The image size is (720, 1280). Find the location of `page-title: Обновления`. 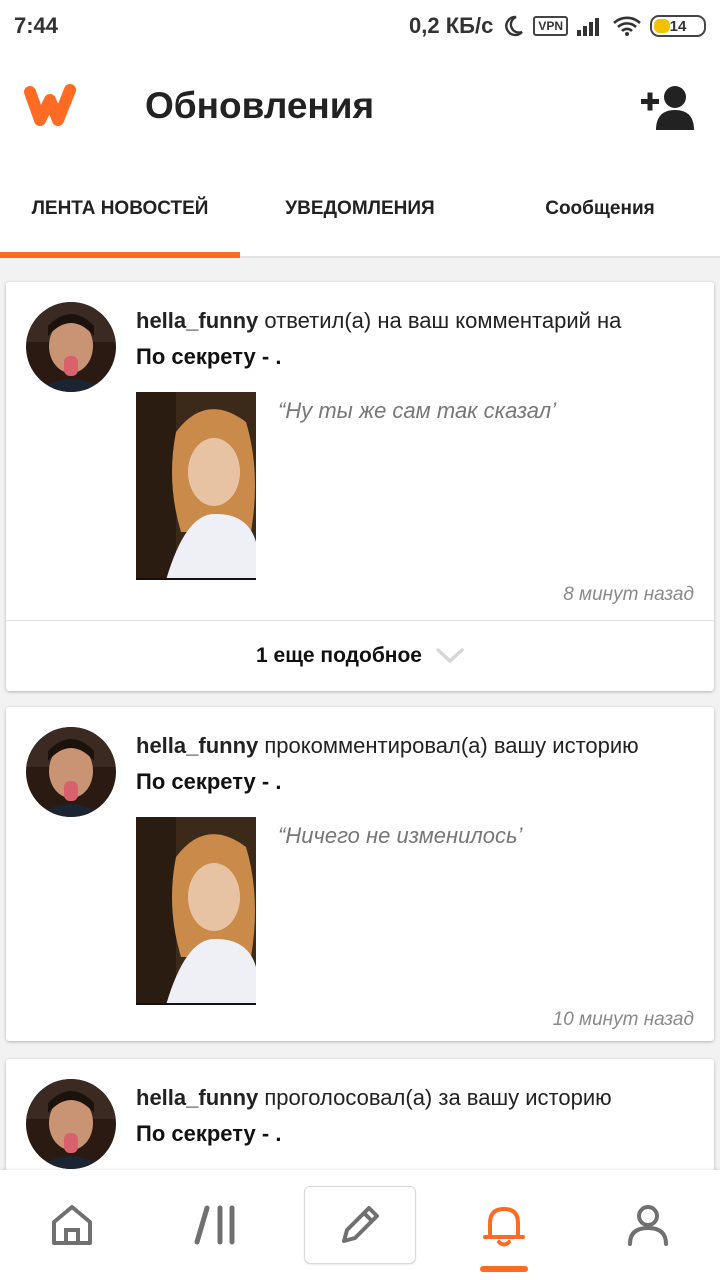

page-title: Обновления is located at coordinates (260, 105).